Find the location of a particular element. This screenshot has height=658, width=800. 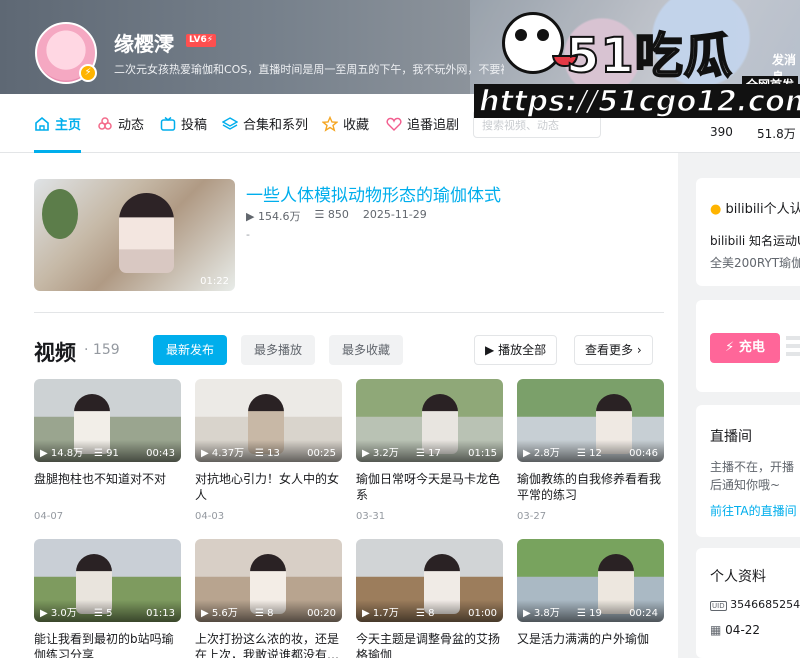

charge-progress-bar is located at coordinates (793, 348).